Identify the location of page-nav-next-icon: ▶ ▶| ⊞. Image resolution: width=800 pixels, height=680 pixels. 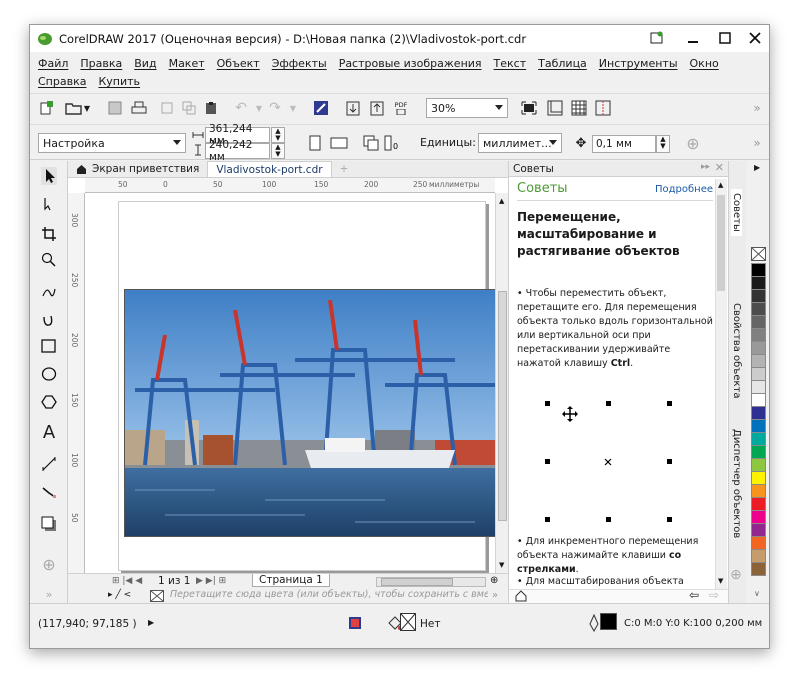
(211, 581).